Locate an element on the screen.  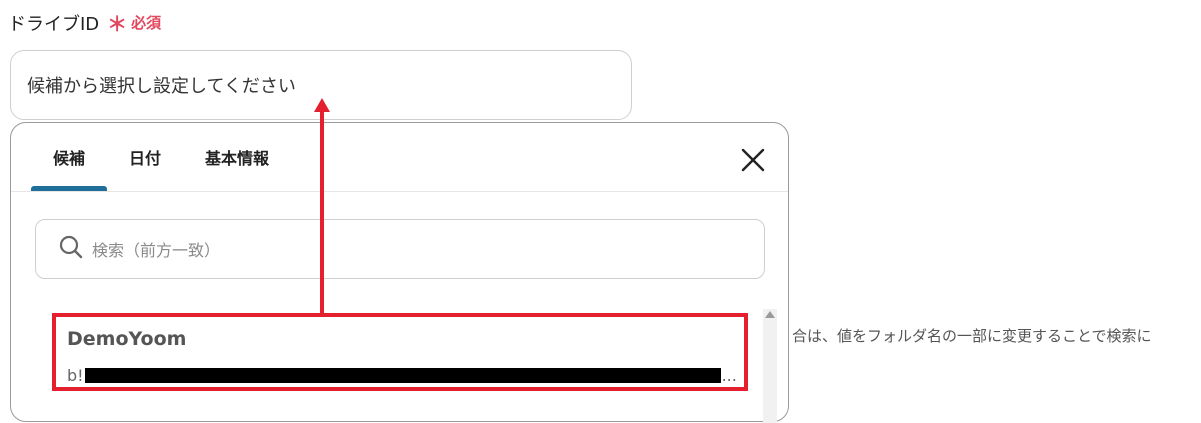
field-label-text: ドライブID is located at coordinates (54, 24).